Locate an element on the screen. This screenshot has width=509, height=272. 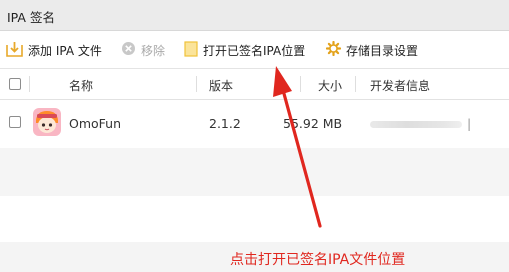
table-header: 名称 版本 大小 开发者信息 is located at coordinates (254, 84).